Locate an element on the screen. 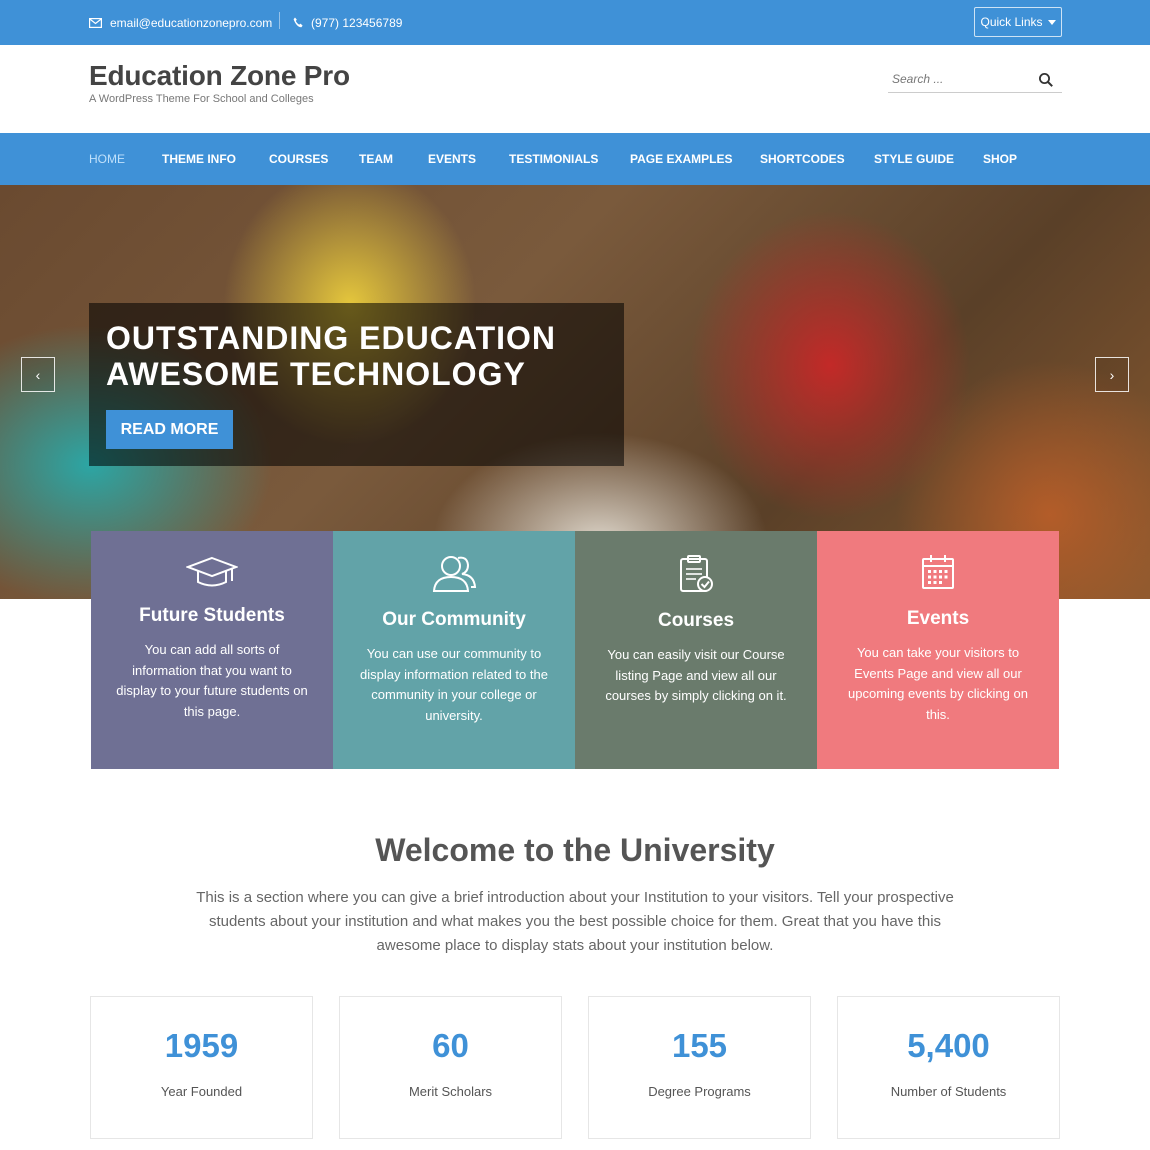 The image size is (1150, 1150). stat-card: 60 Merit Scholars is located at coordinates (450, 1067).